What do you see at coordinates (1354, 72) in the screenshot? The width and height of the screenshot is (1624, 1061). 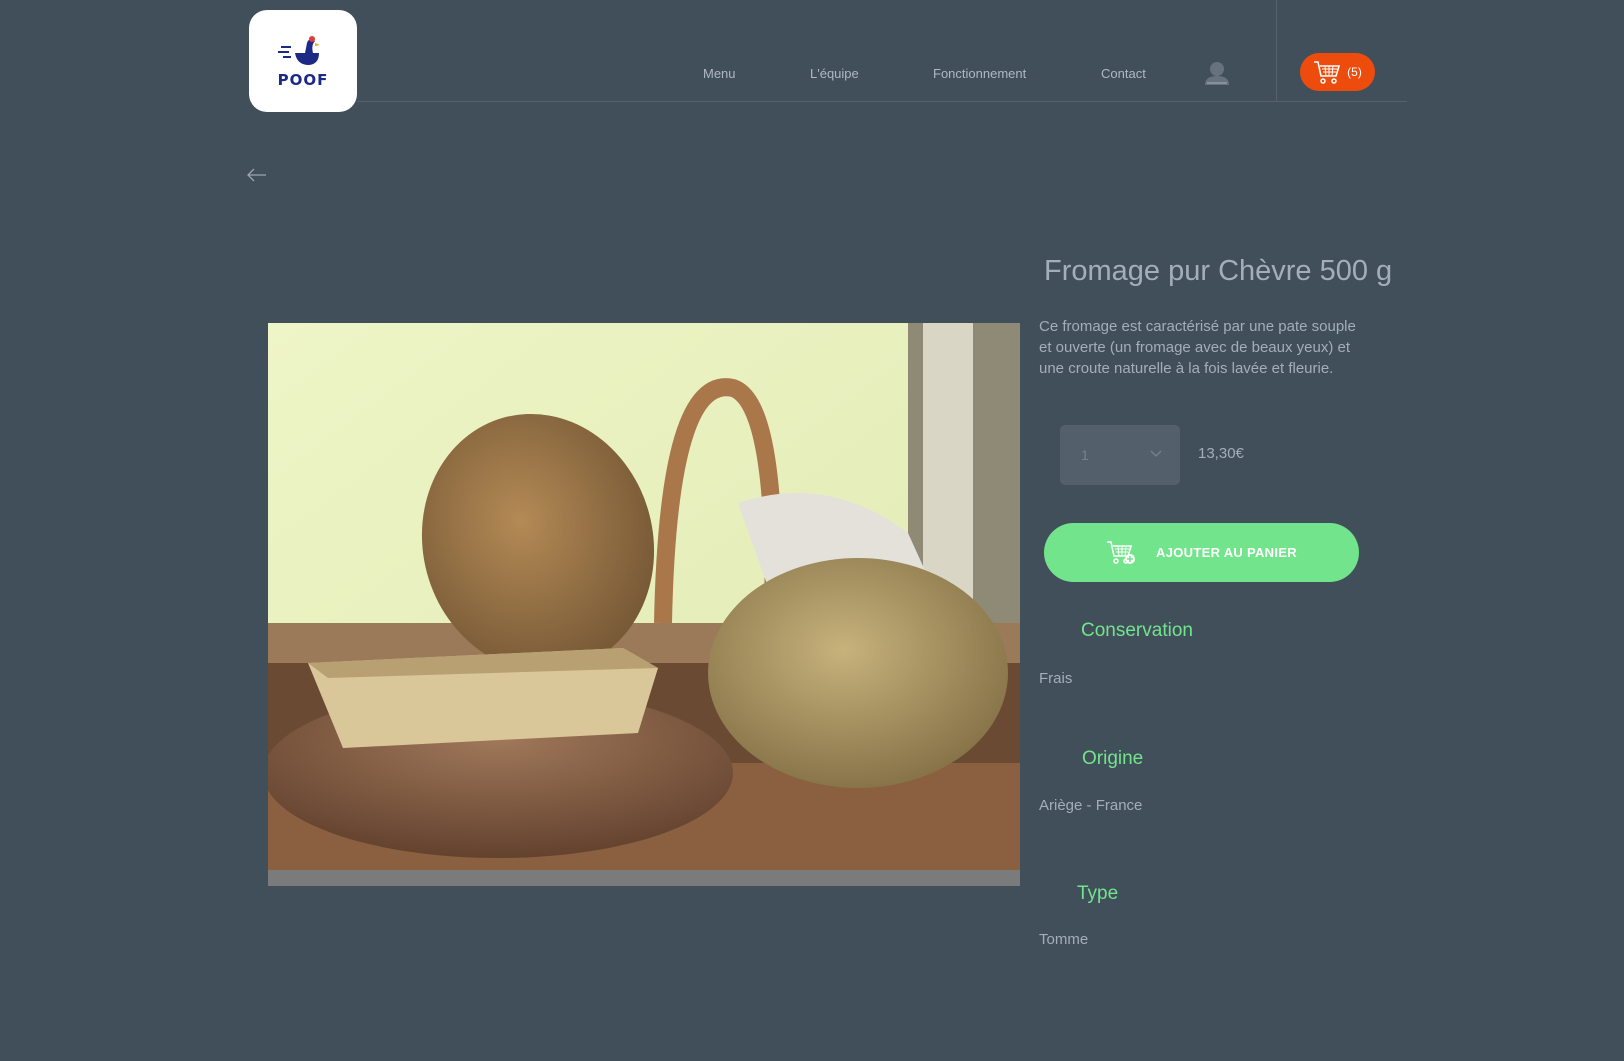 I see `cart-count: (5)` at bounding box center [1354, 72].